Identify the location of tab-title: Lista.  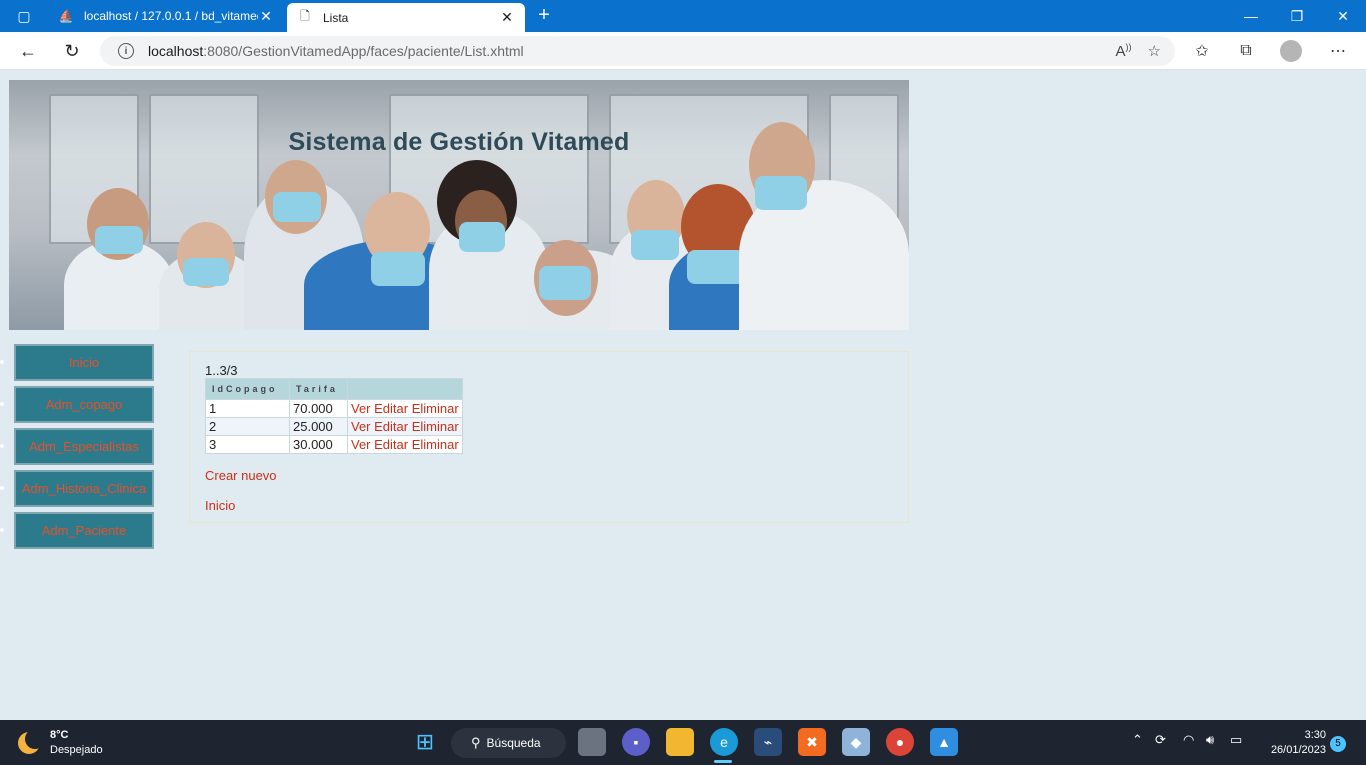
(336, 17).